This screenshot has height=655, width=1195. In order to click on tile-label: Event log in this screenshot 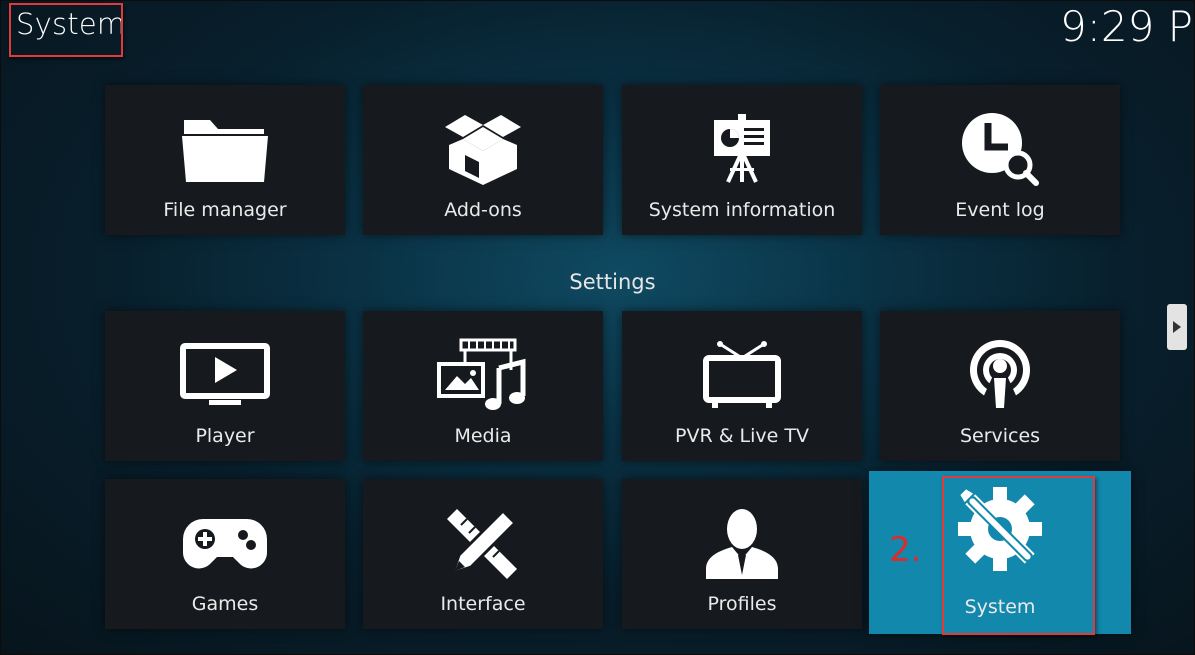, I will do `click(1000, 210)`.